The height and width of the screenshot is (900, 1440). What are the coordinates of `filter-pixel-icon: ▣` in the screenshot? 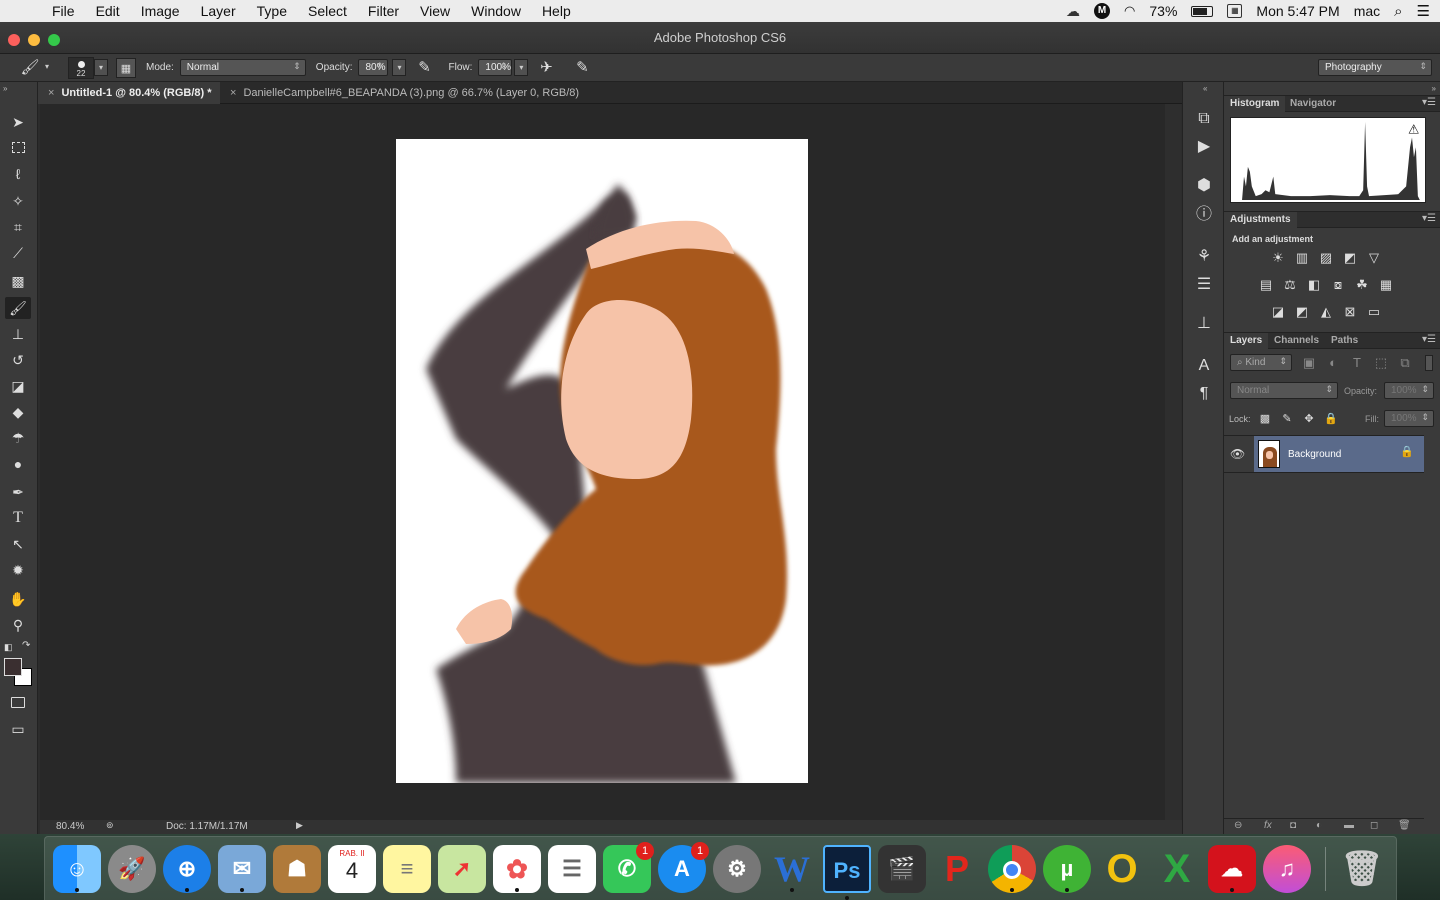 It's located at (1309, 363).